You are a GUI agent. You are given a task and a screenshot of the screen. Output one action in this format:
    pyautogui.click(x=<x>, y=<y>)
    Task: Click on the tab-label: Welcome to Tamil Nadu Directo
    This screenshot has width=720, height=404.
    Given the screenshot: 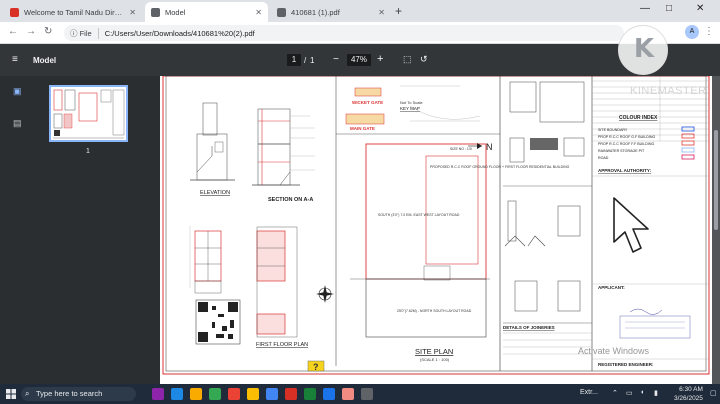 What is the action you would take?
    pyautogui.click(x=75, y=12)
    